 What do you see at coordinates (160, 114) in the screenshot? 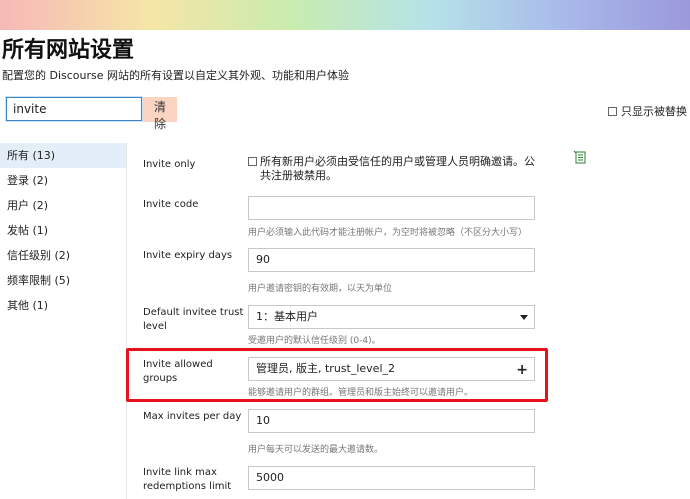
I see `clear-button: 清除` at bounding box center [160, 114].